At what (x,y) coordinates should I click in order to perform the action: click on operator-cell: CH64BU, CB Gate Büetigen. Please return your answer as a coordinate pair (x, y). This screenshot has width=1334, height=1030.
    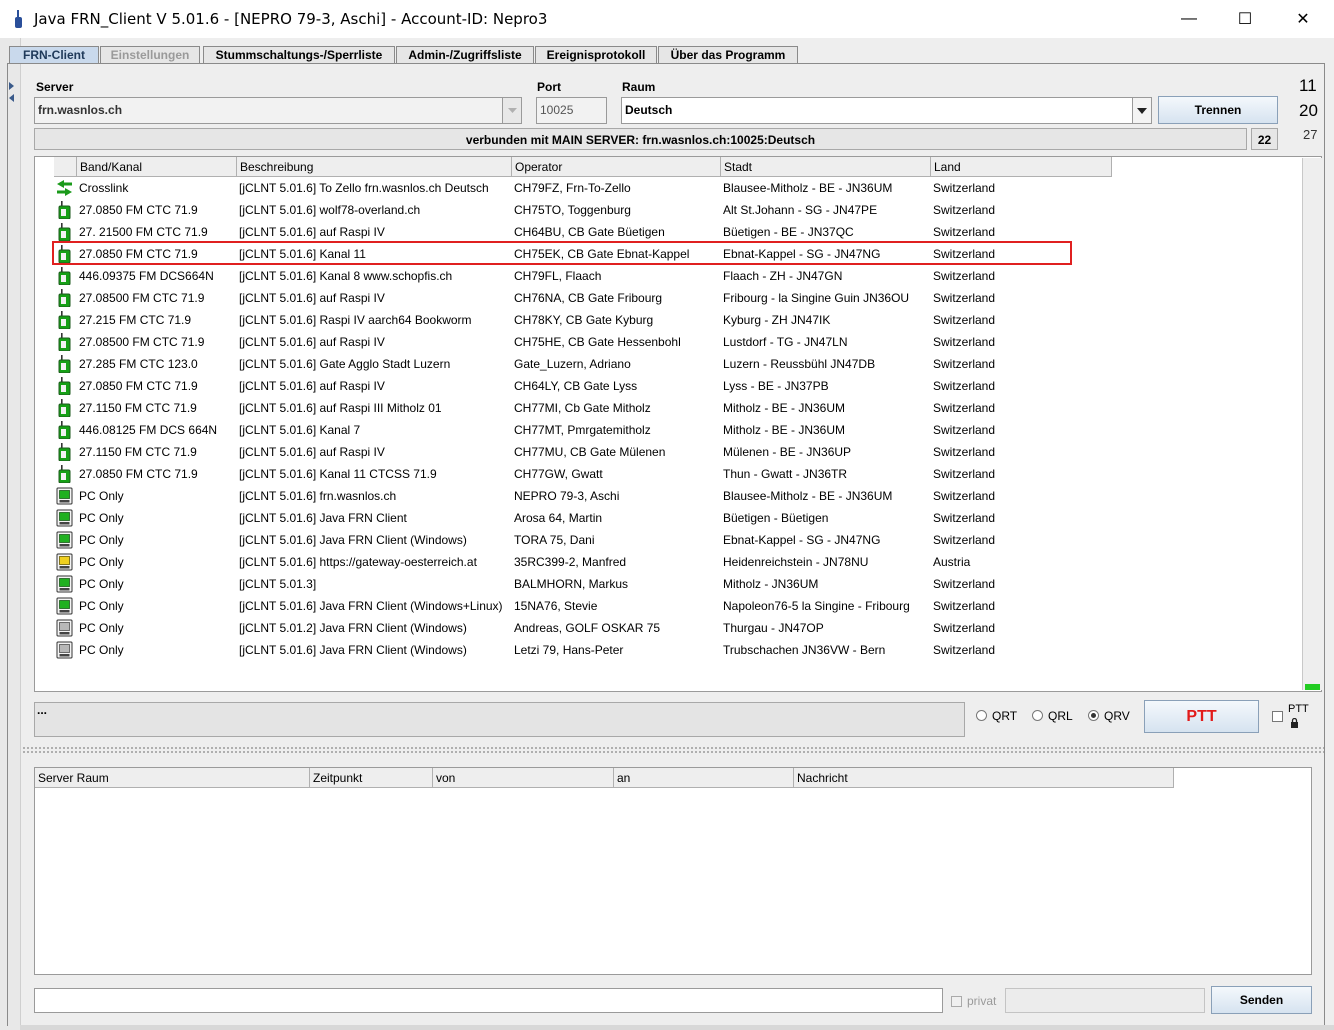
    Looking at the image, I should click on (589, 232).